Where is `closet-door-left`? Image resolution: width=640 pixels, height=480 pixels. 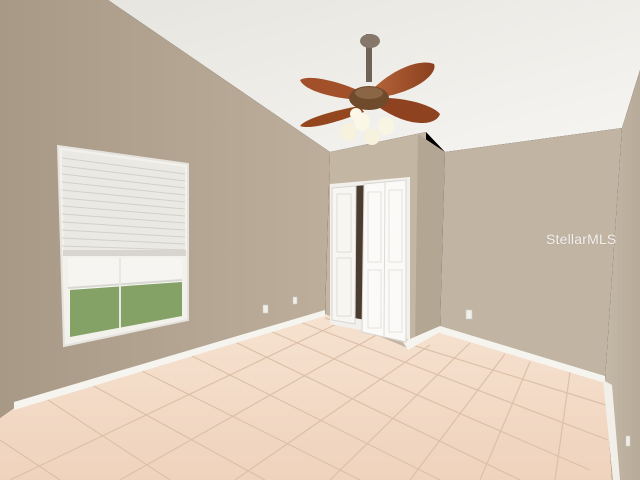
closet-door-left is located at coordinates (344, 255).